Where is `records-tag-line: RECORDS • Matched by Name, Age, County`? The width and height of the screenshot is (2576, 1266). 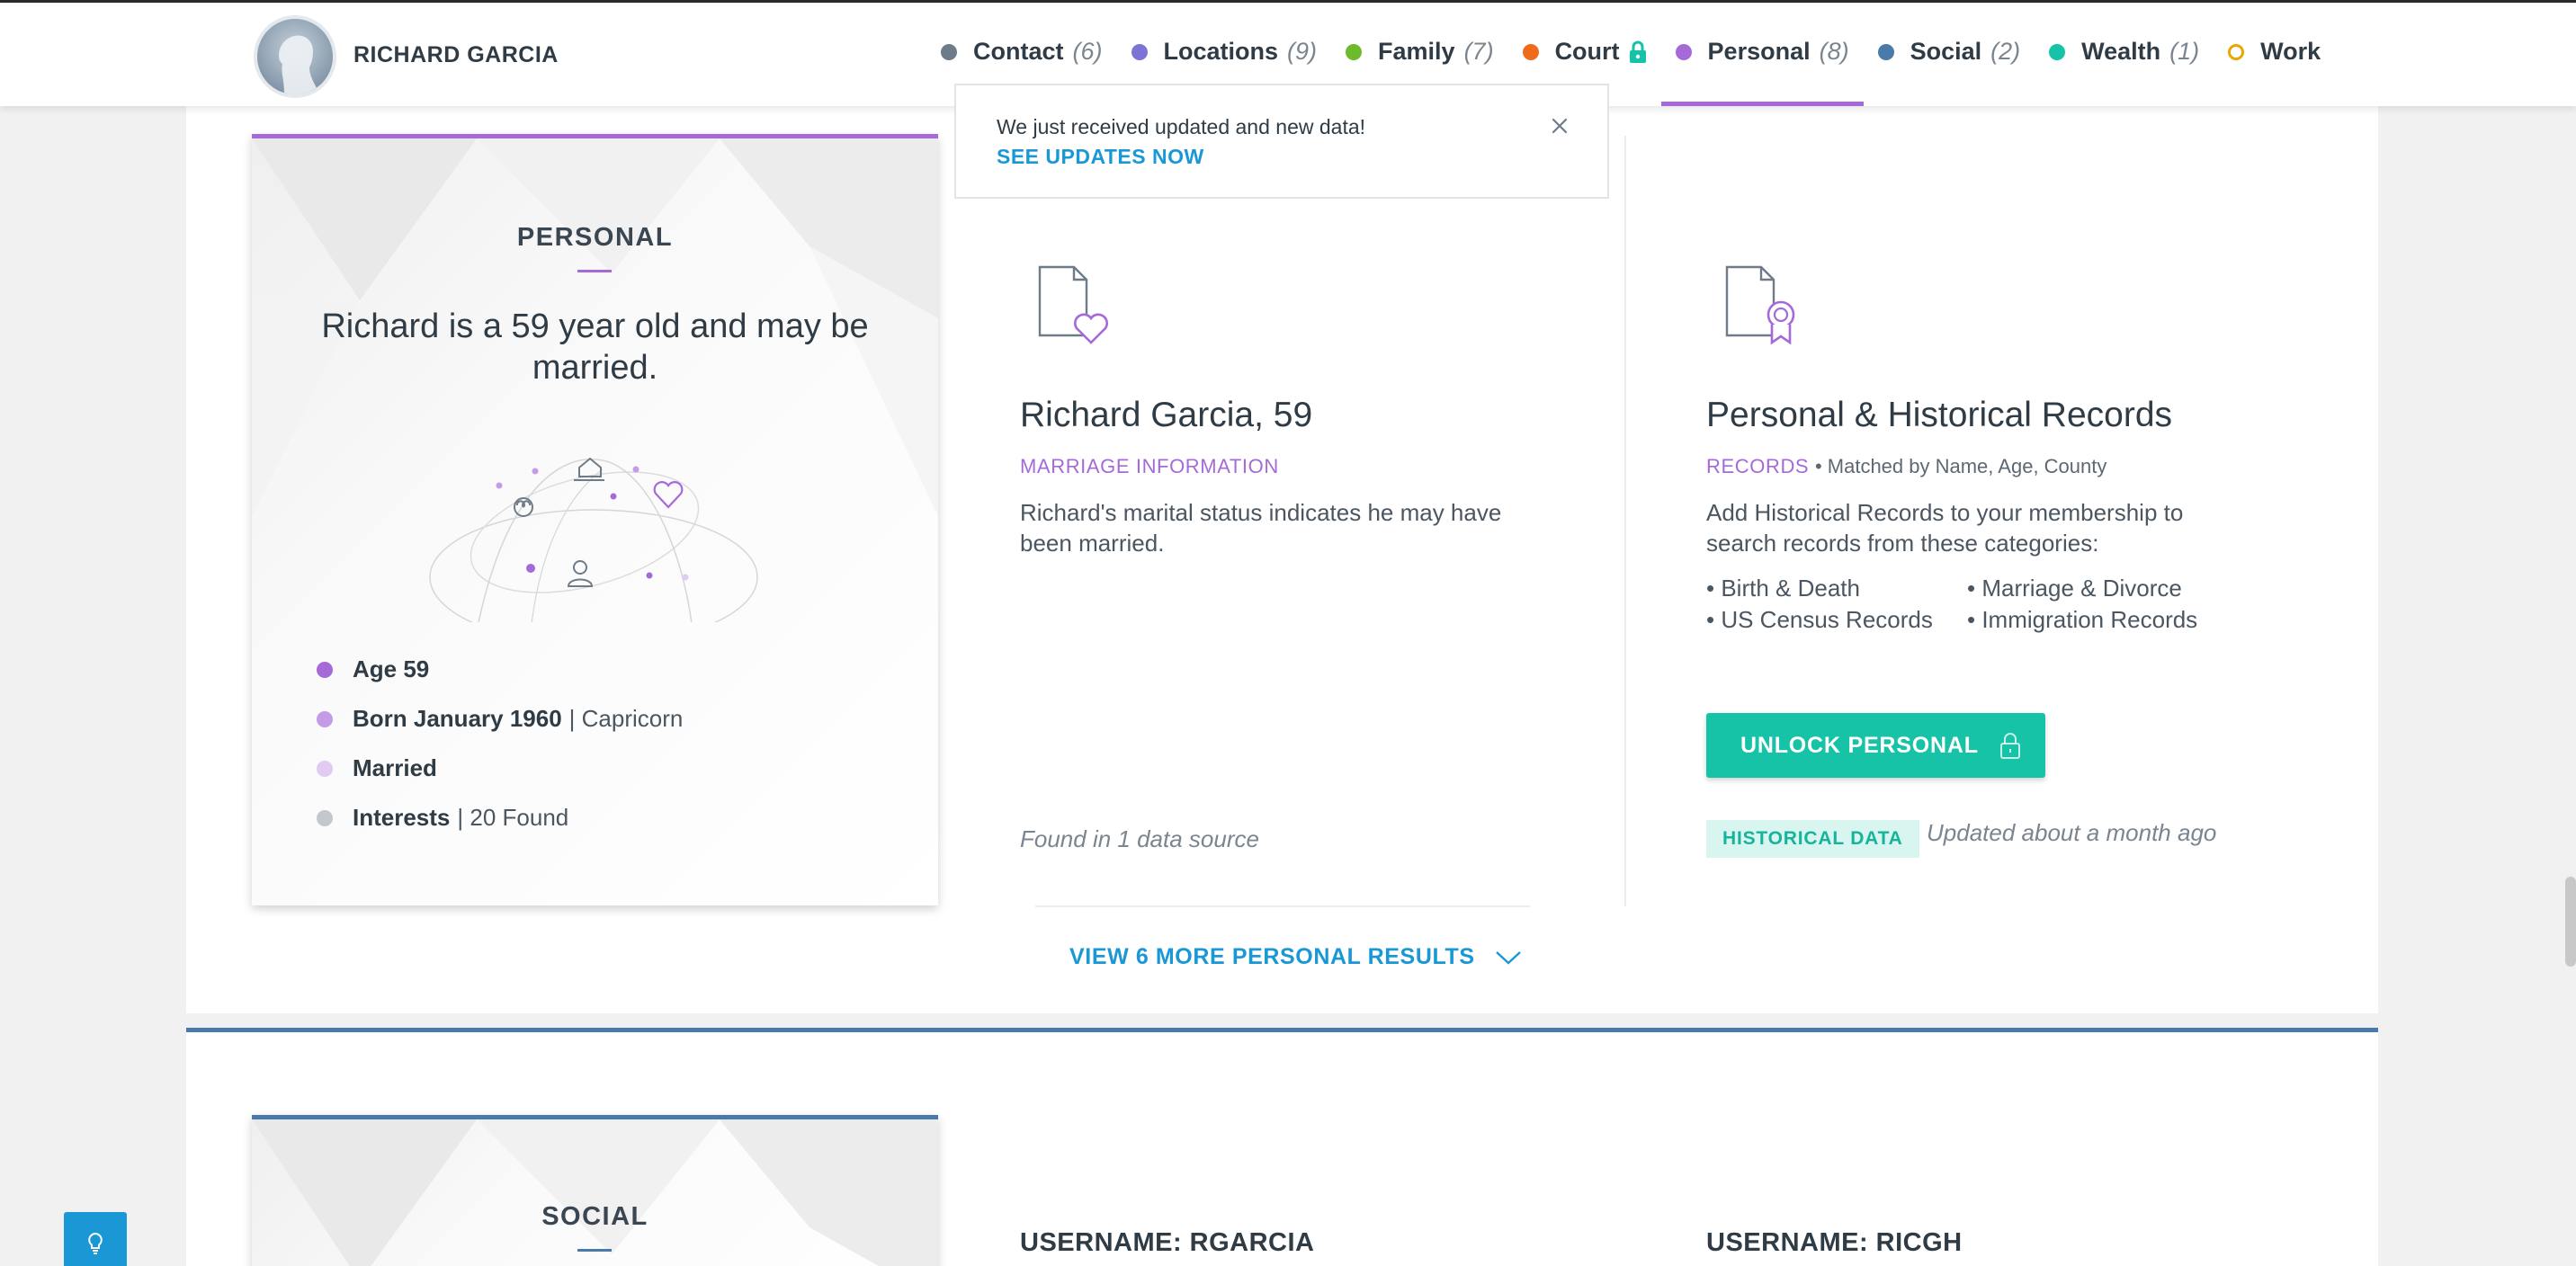
records-tag-line: RECORDS • Matched by Name, Age, County is located at coordinates (1906, 467).